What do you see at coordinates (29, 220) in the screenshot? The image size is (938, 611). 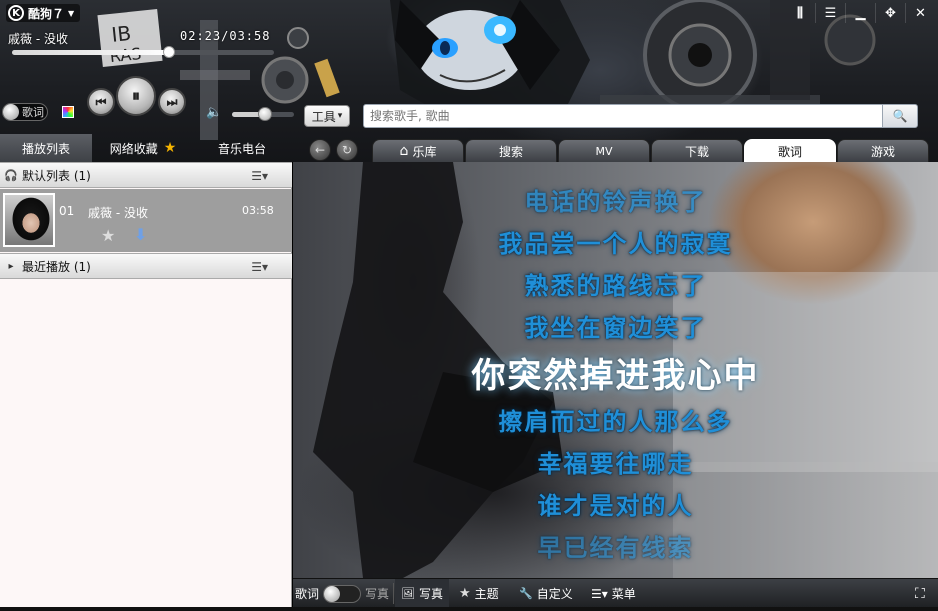 I see `album-cover` at bounding box center [29, 220].